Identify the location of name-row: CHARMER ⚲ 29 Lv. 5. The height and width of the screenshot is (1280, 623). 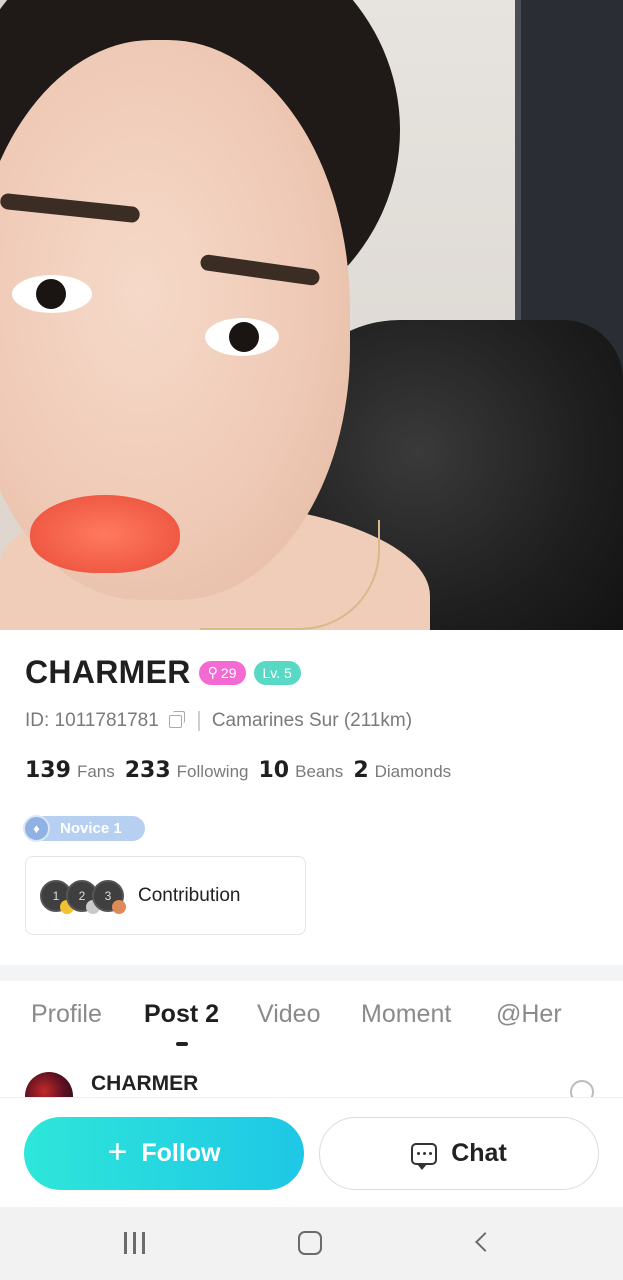
(163, 672).